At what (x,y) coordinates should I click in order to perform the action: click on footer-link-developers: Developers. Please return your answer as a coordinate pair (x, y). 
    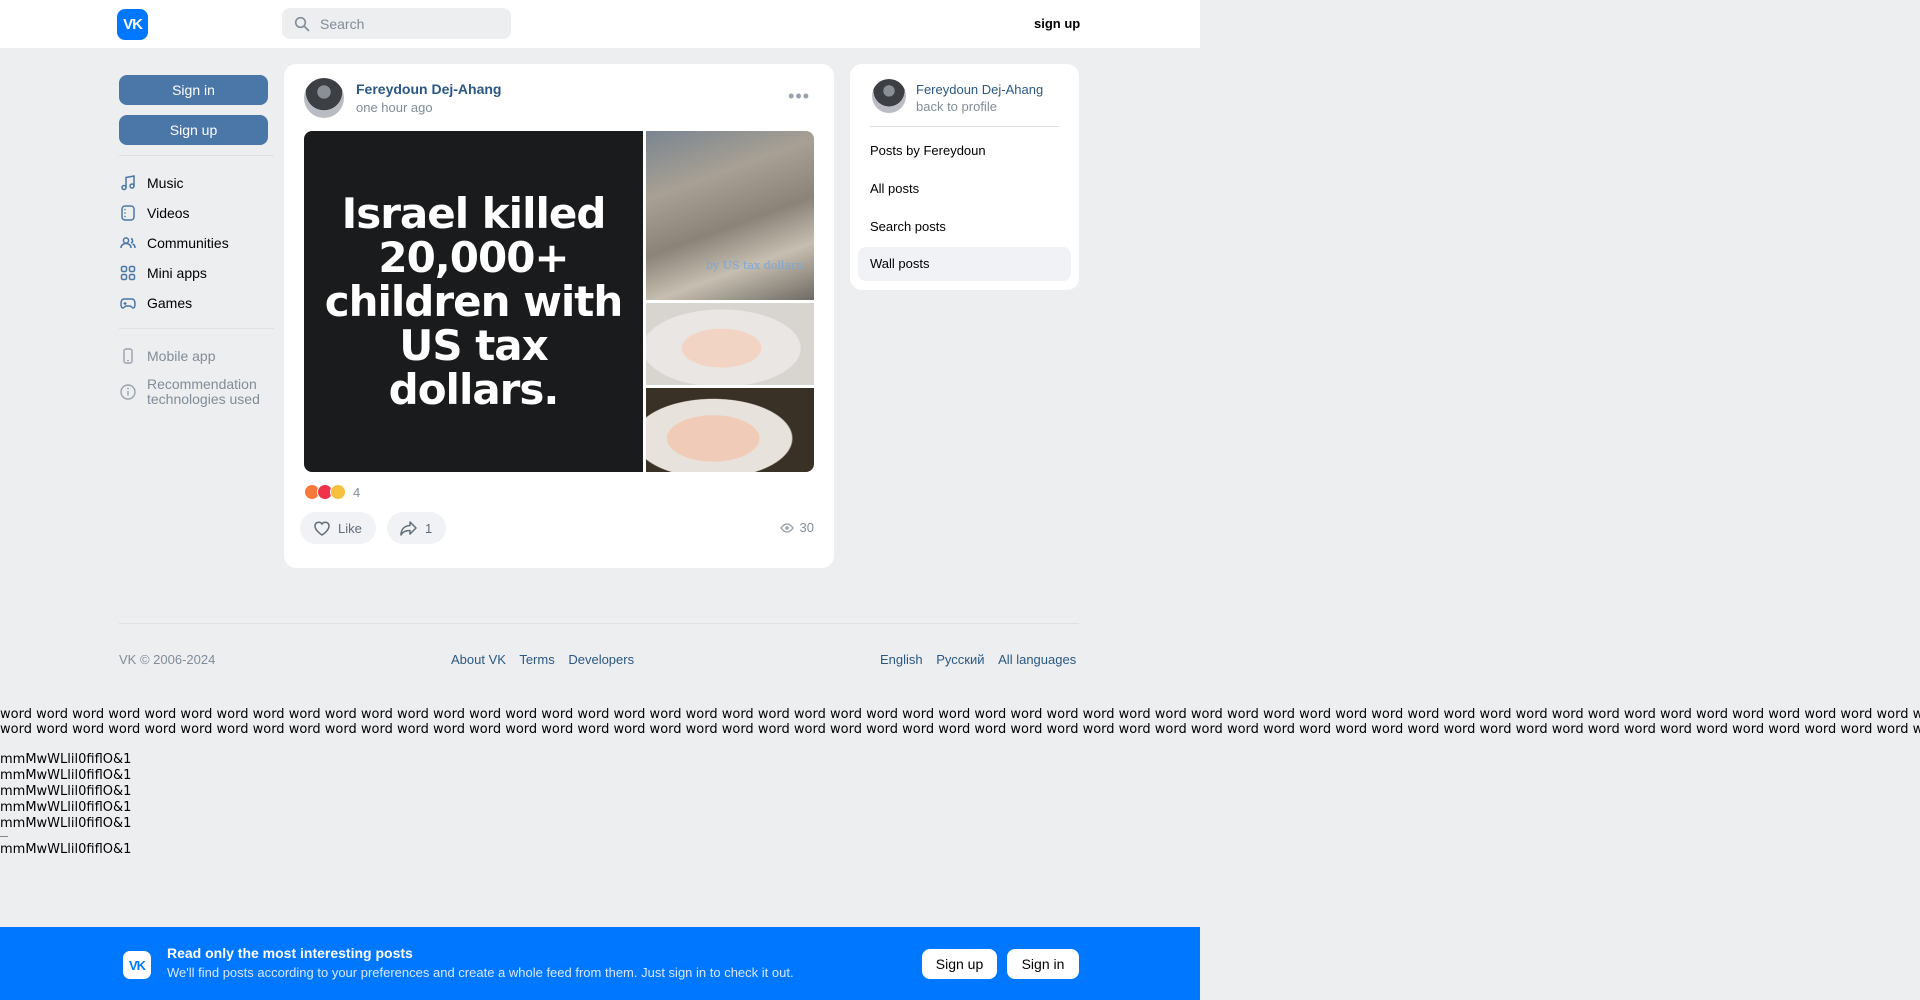
    Looking at the image, I should click on (601, 659).